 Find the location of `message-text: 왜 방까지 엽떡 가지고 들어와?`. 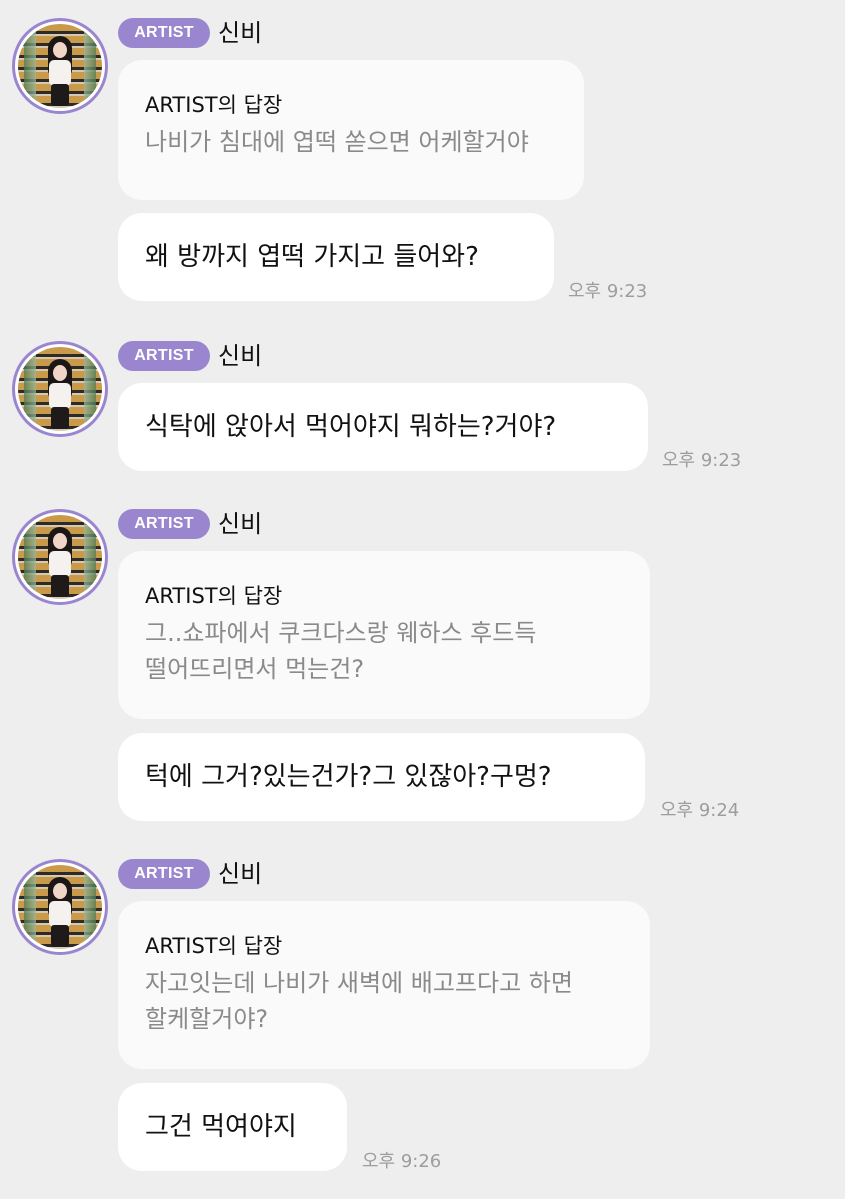

message-text: 왜 방까지 엽떡 가지고 들어와? is located at coordinates (312, 257).